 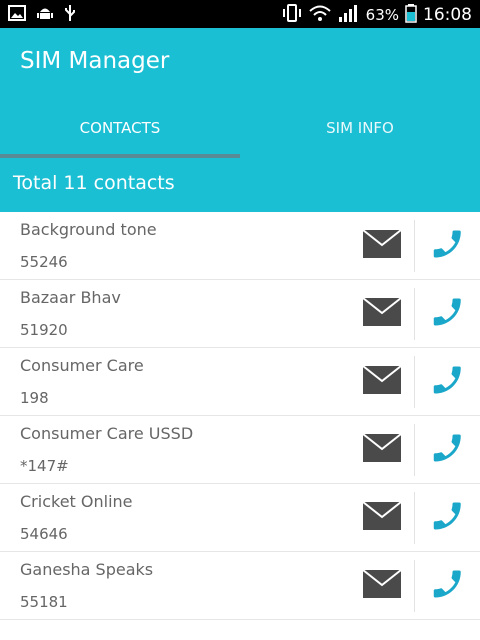 I want to click on contact-name: Bazaar Bhav, so click(x=70, y=297).